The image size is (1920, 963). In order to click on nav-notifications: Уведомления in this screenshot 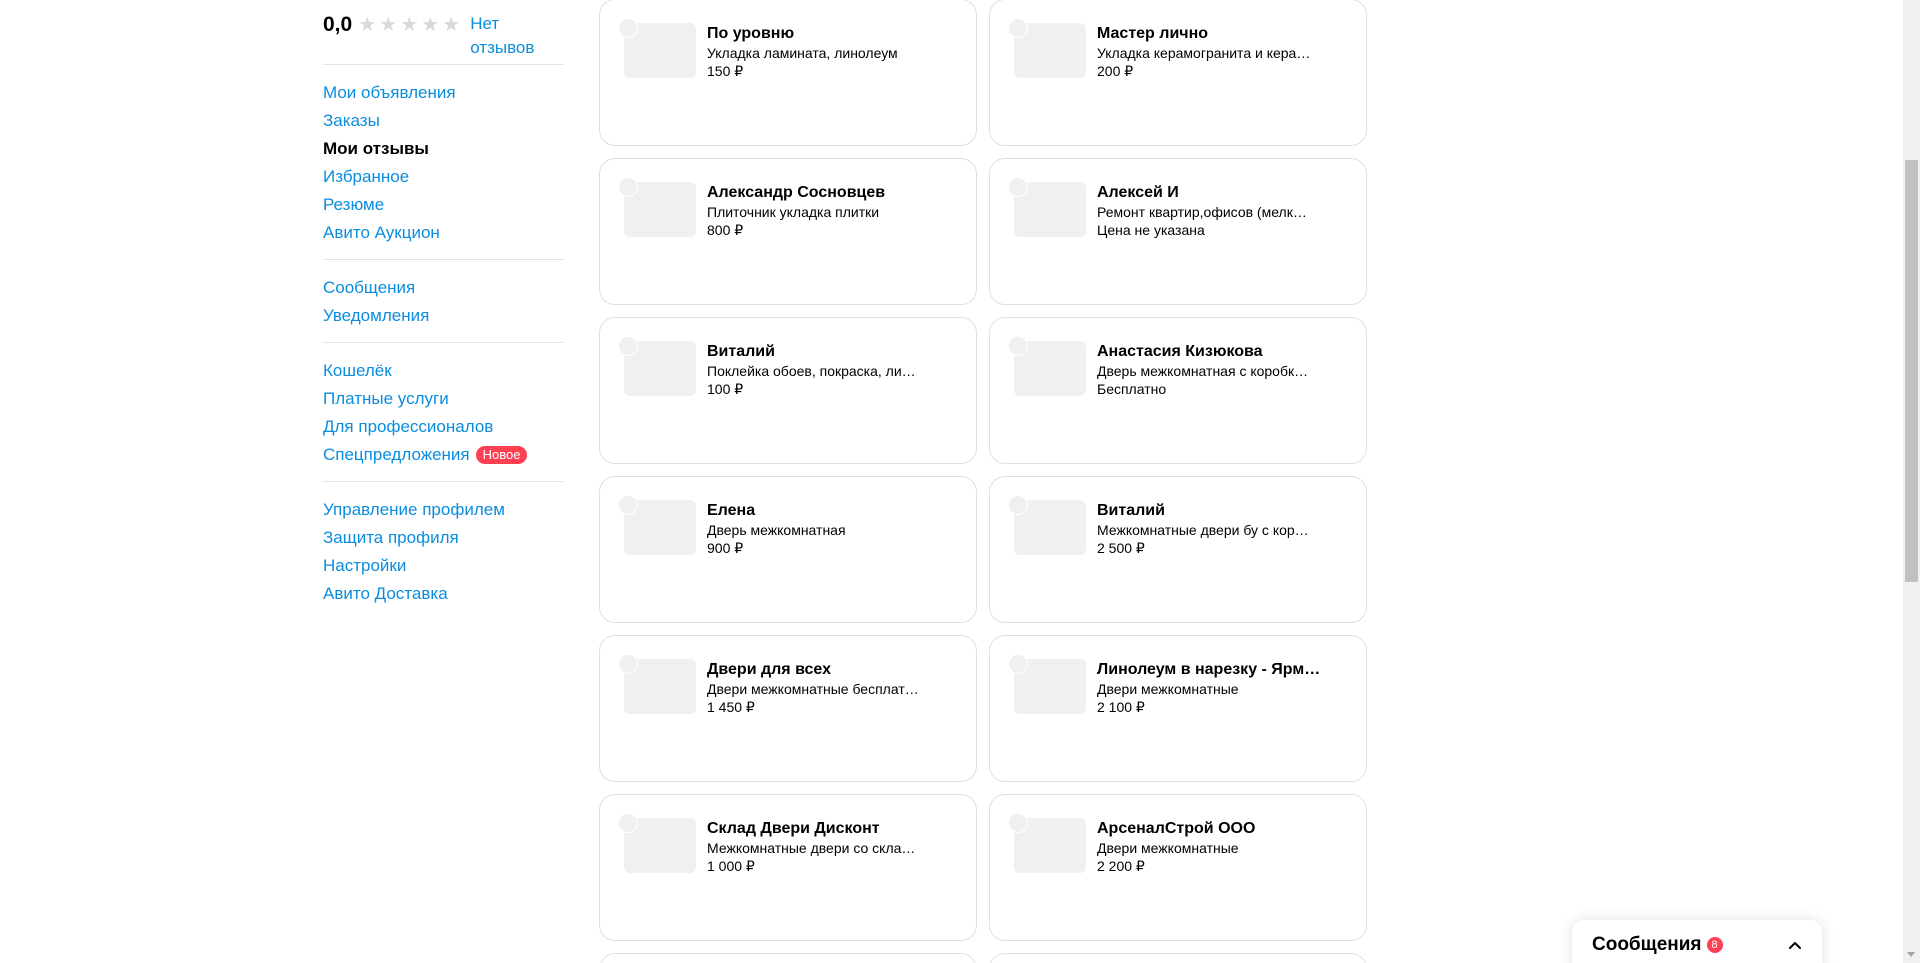, I will do `click(443, 316)`.